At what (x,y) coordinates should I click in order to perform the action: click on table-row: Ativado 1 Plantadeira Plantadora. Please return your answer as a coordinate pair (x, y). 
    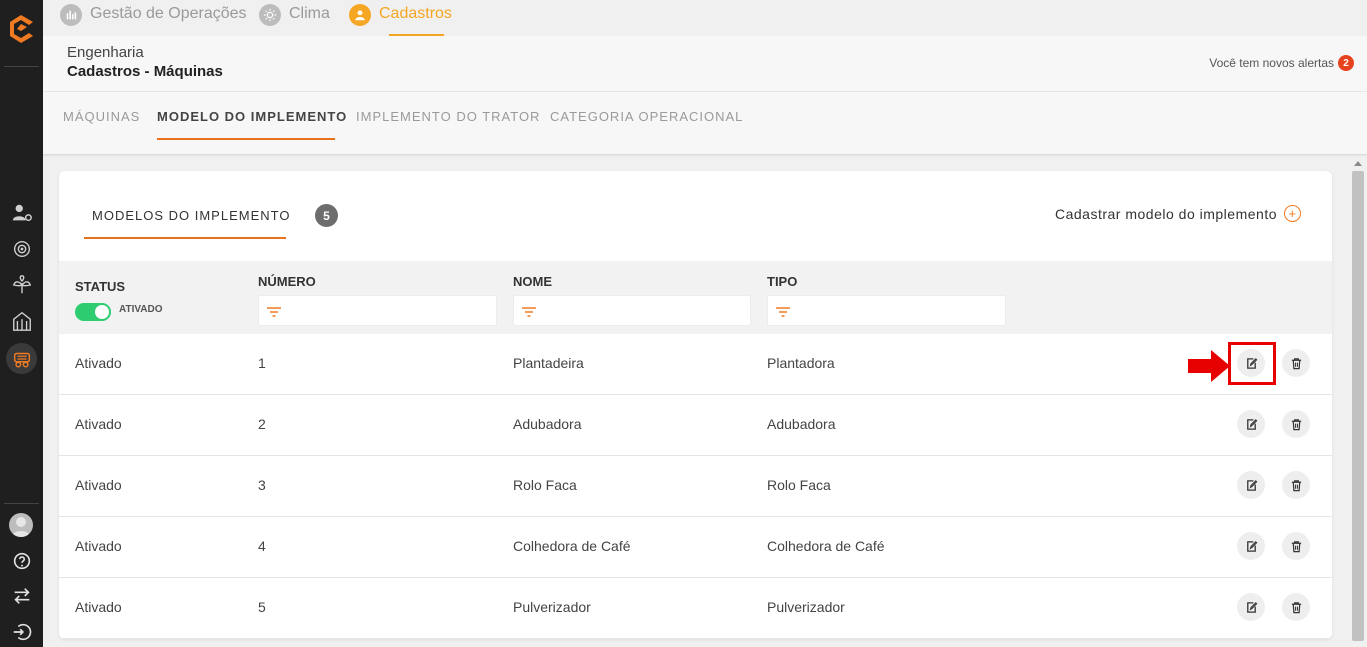
    Looking at the image, I should click on (695, 364).